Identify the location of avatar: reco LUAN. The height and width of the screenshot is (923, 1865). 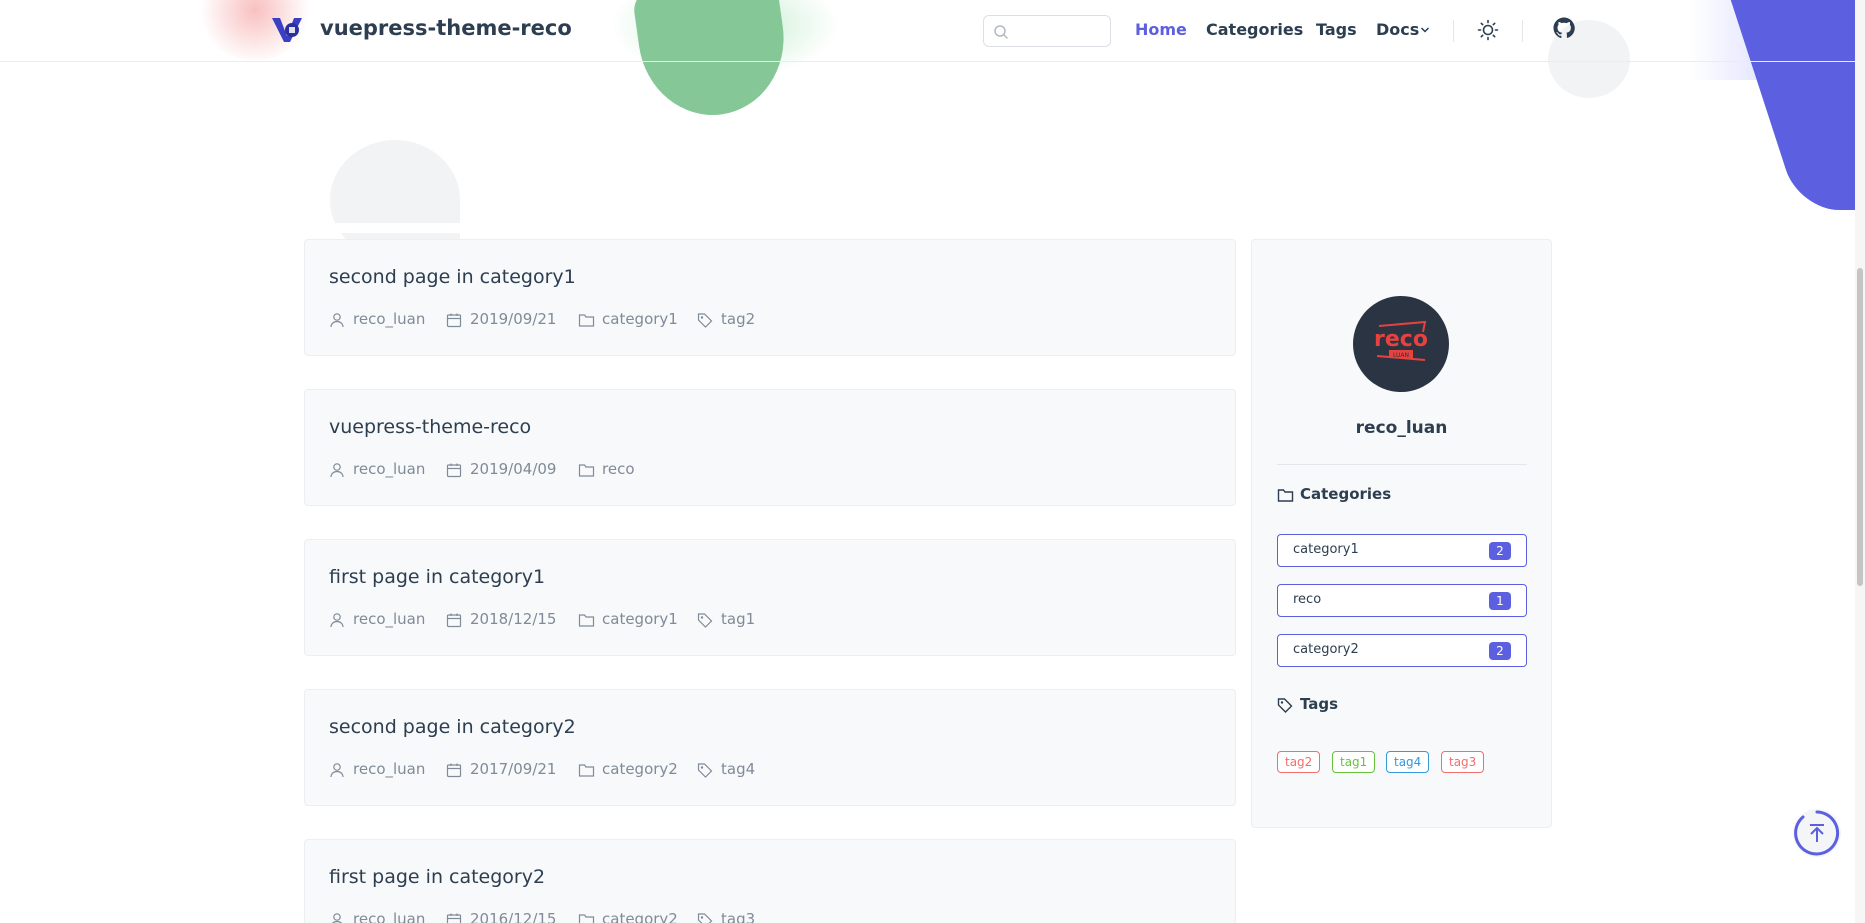
(1401, 344).